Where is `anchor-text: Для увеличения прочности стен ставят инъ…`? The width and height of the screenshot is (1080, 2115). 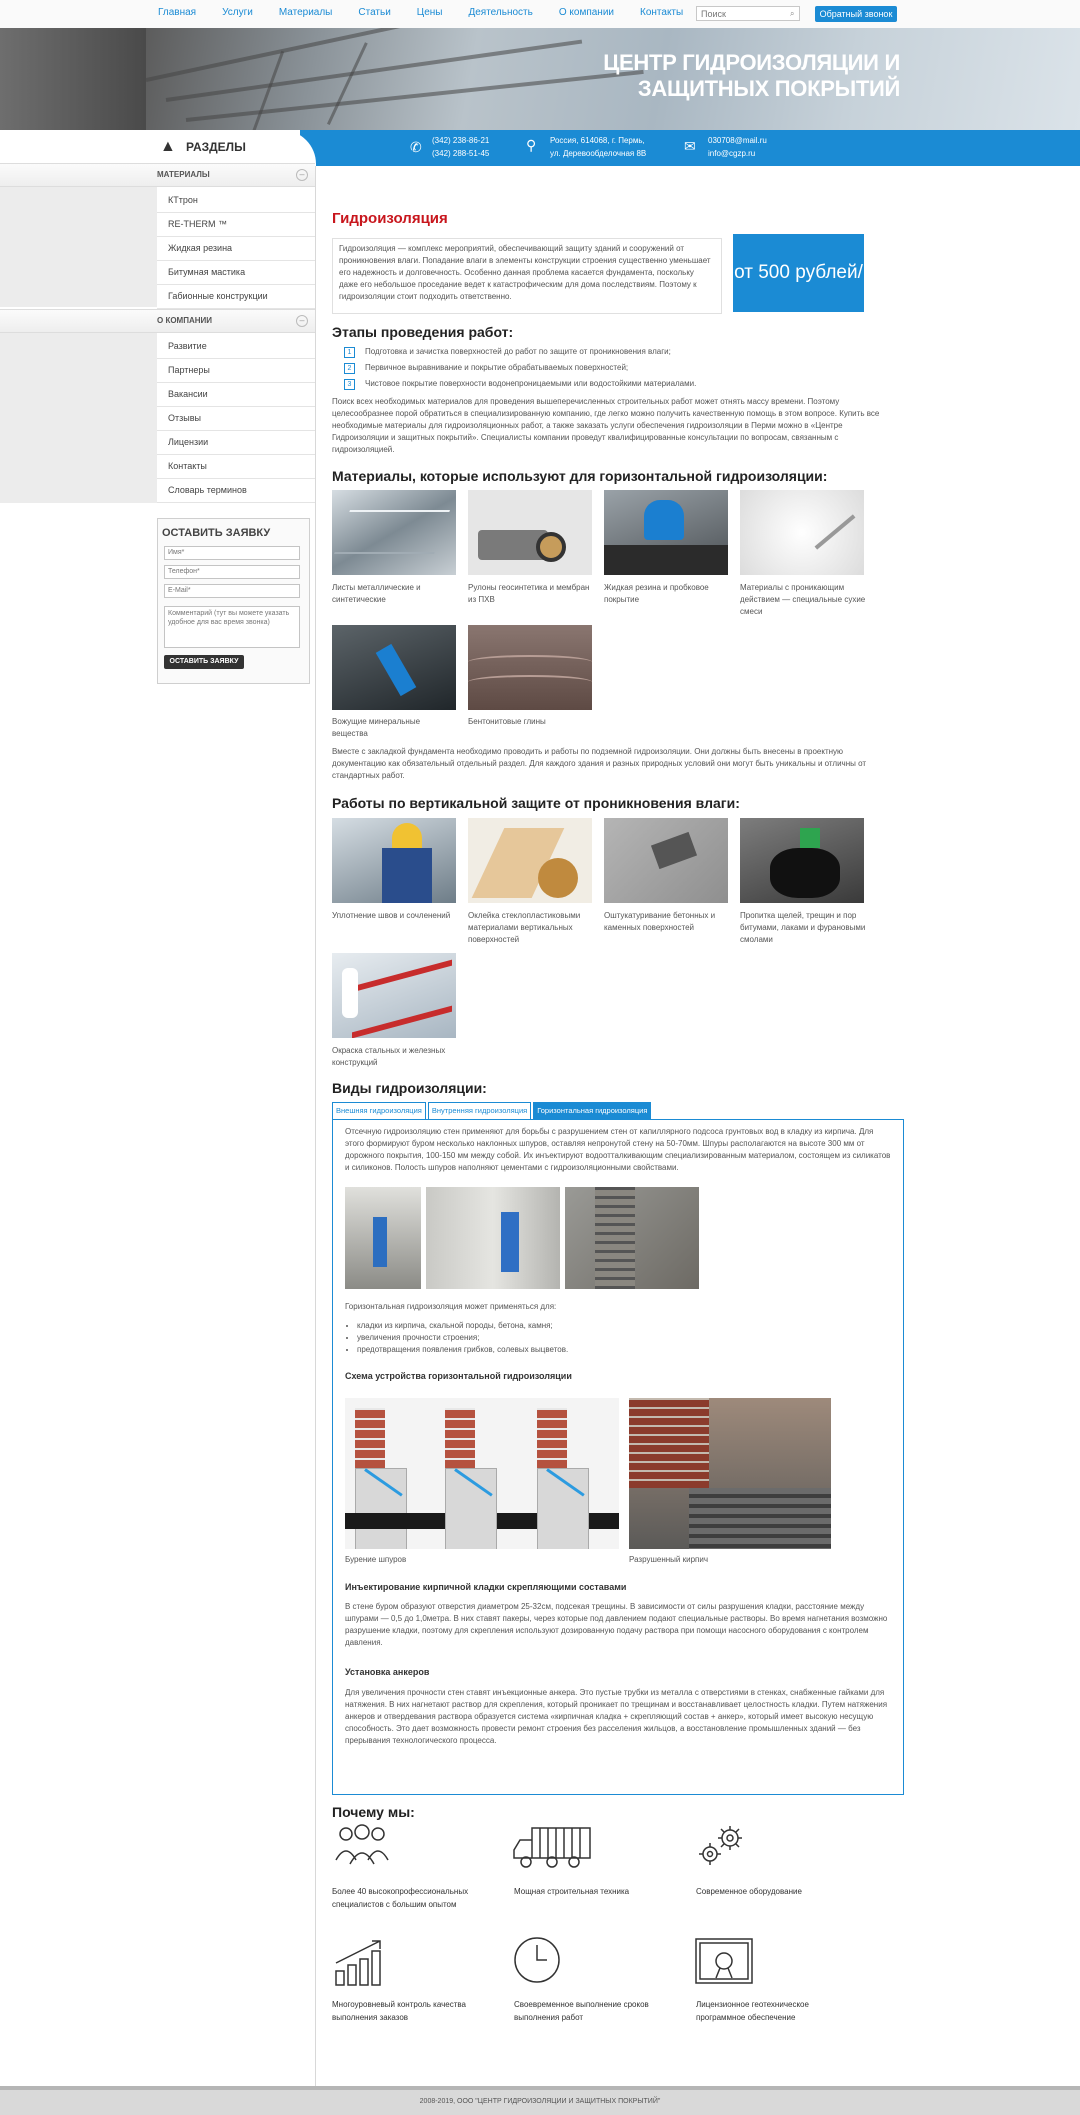
anchor-text: Для увеличения прочности стен ставят инъ… is located at coordinates (616, 1716).